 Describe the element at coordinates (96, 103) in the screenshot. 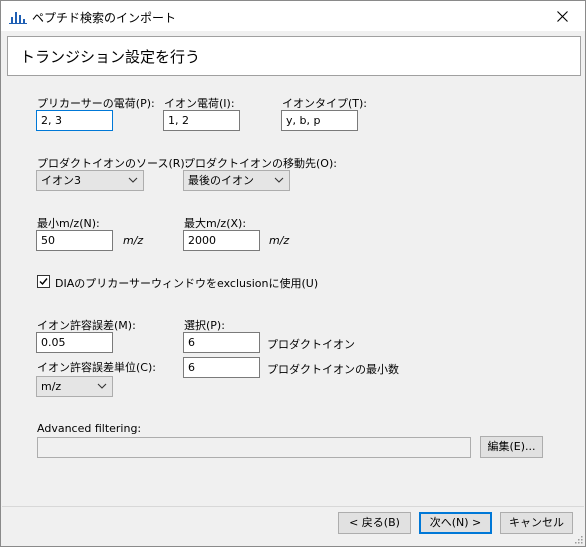

I see `precursor-charges-label: プリカーサーの電荷(P):` at that location.